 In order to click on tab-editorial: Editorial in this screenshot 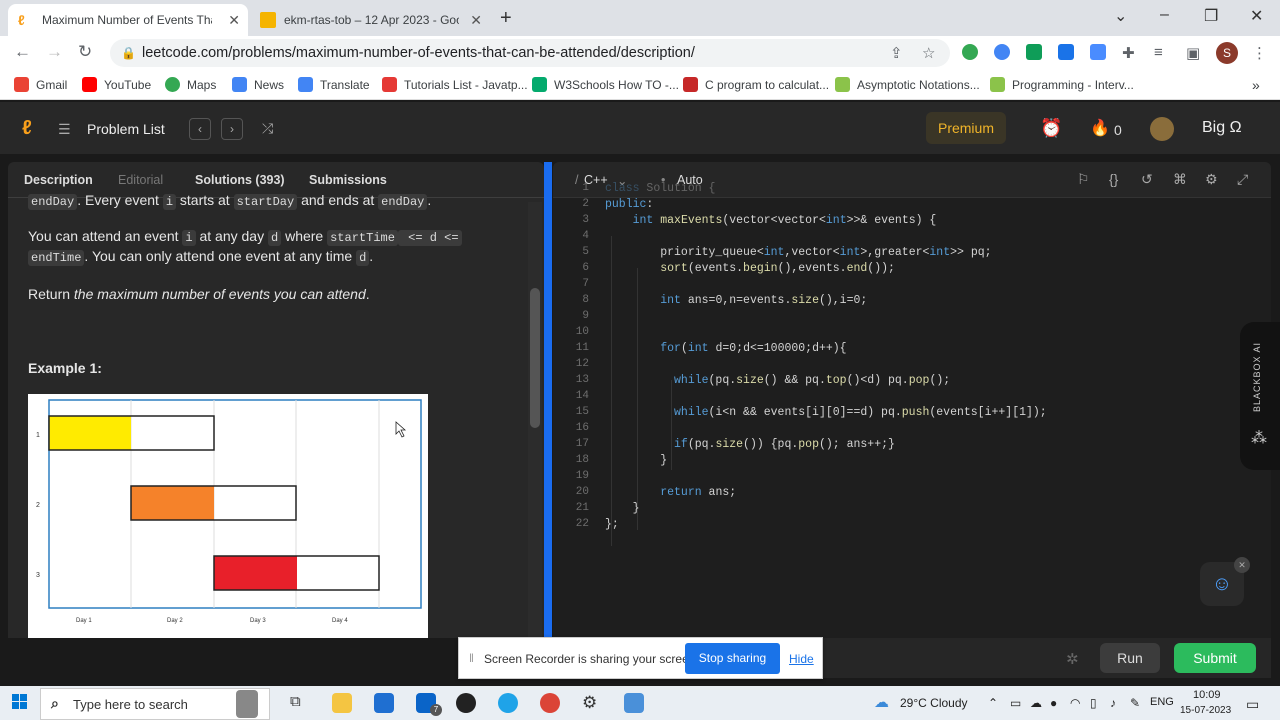, I will do `click(140, 180)`.